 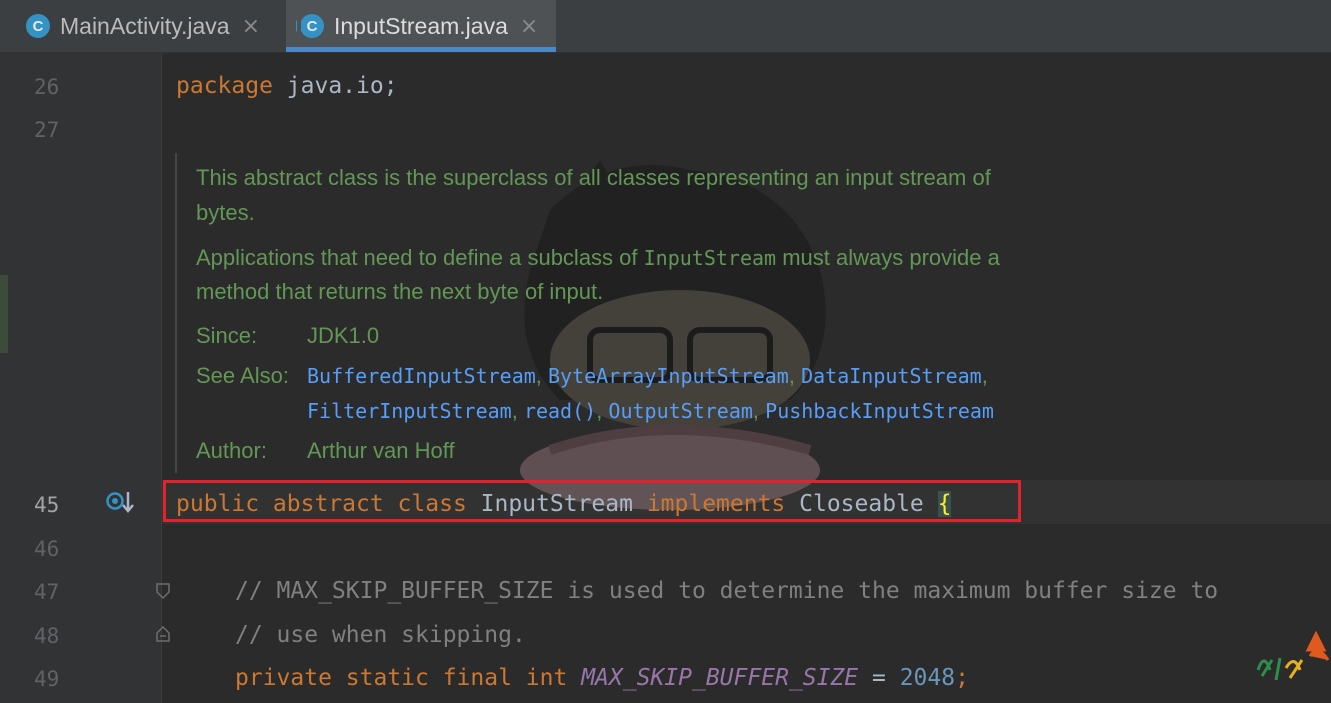 I want to click on code-line-26: package java.io;, so click(x=287, y=86).